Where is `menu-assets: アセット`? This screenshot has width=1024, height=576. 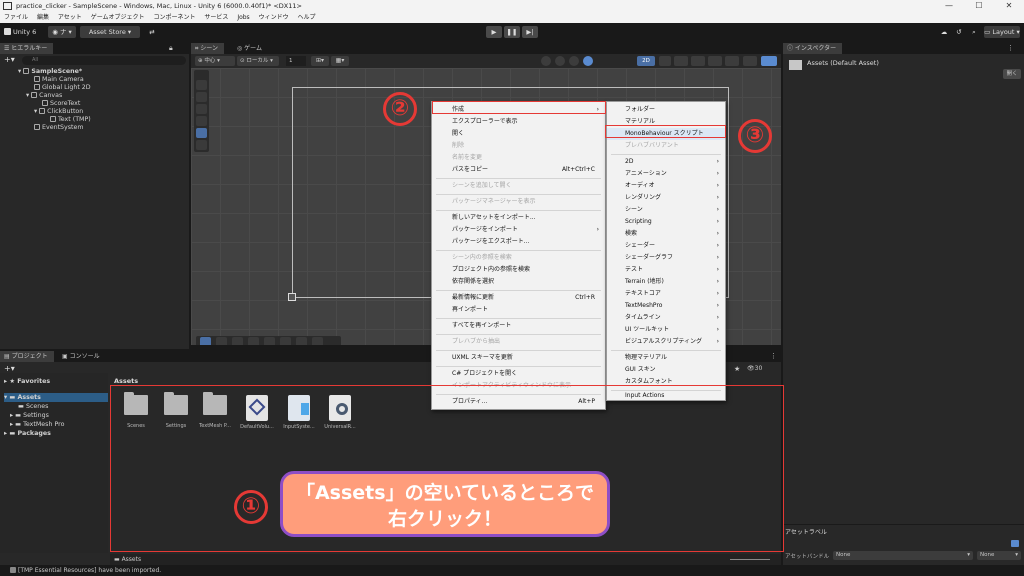 menu-assets: アセット is located at coordinates (70, 17).